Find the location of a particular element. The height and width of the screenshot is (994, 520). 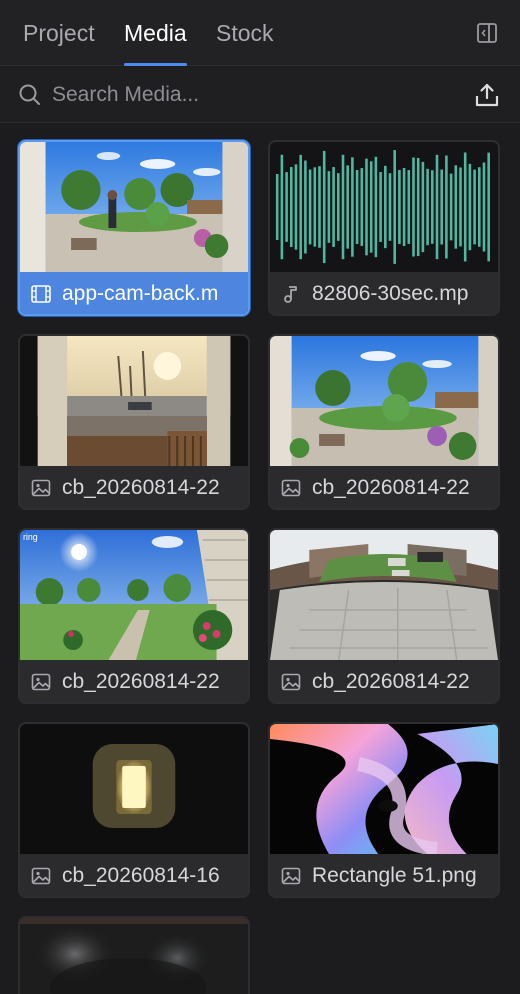

tab-media-label: Media is located at coordinates (155, 33).